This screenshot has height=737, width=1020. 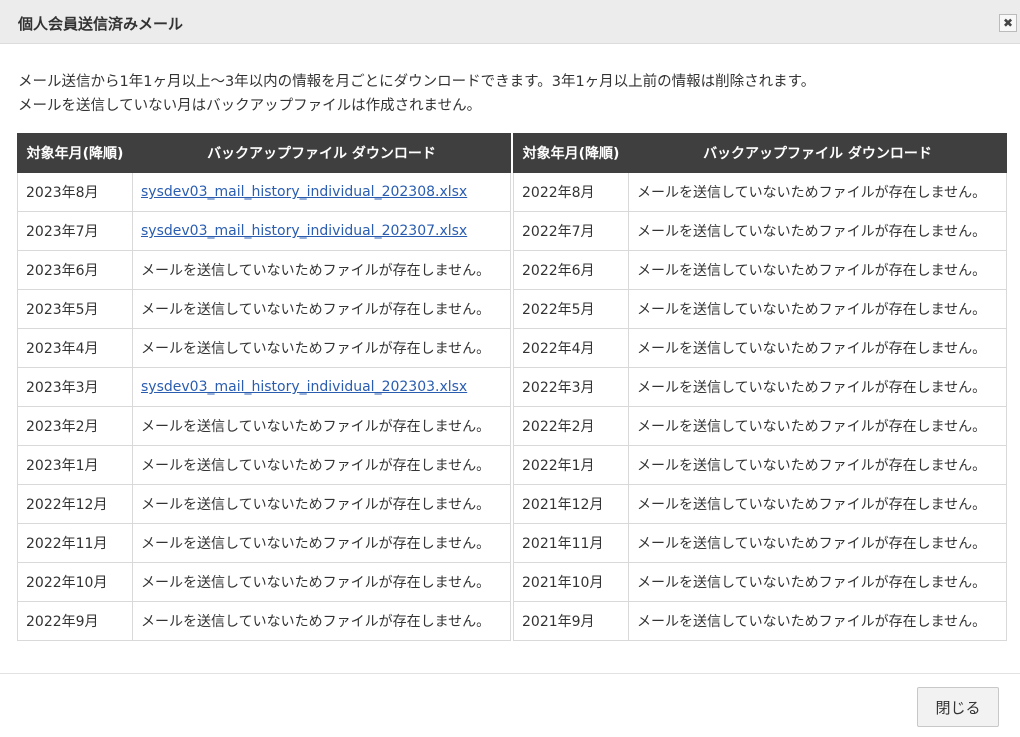 What do you see at coordinates (75, 543) in the screenshot?
I see `row-month: 2022年11月` at bounding box center [75, 543].